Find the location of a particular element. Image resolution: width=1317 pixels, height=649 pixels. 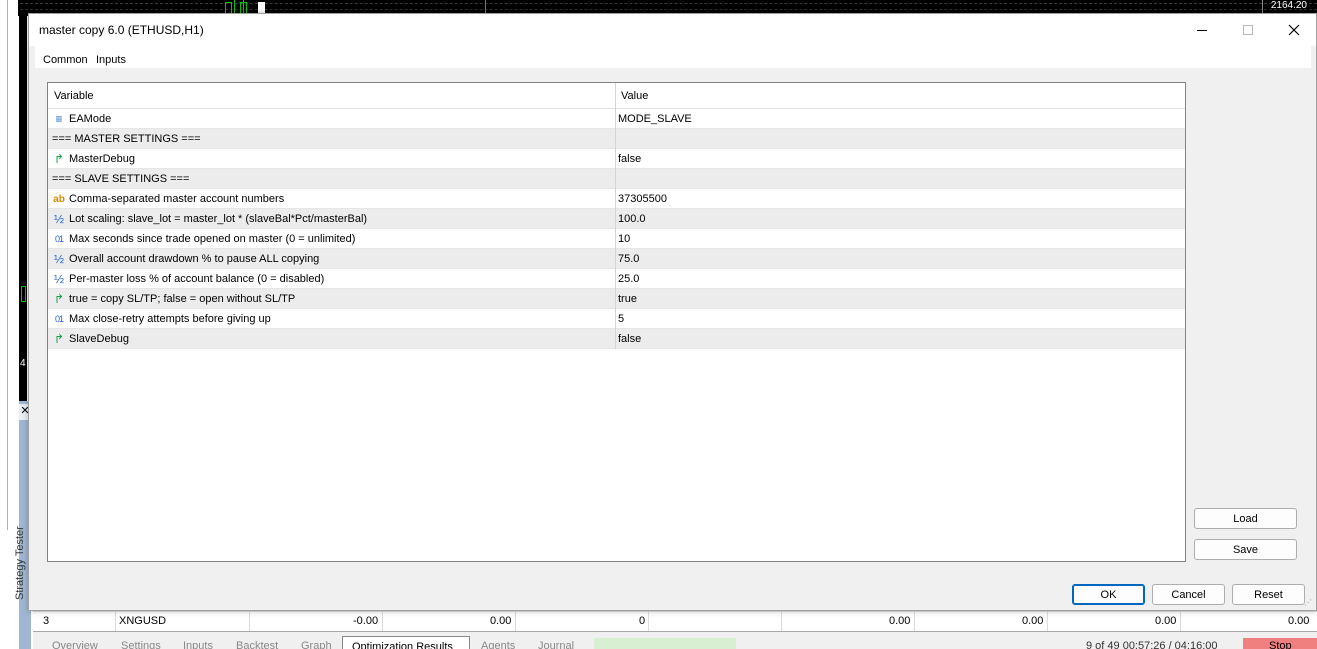

save-button: Save is located at coordinates (1245, 549).